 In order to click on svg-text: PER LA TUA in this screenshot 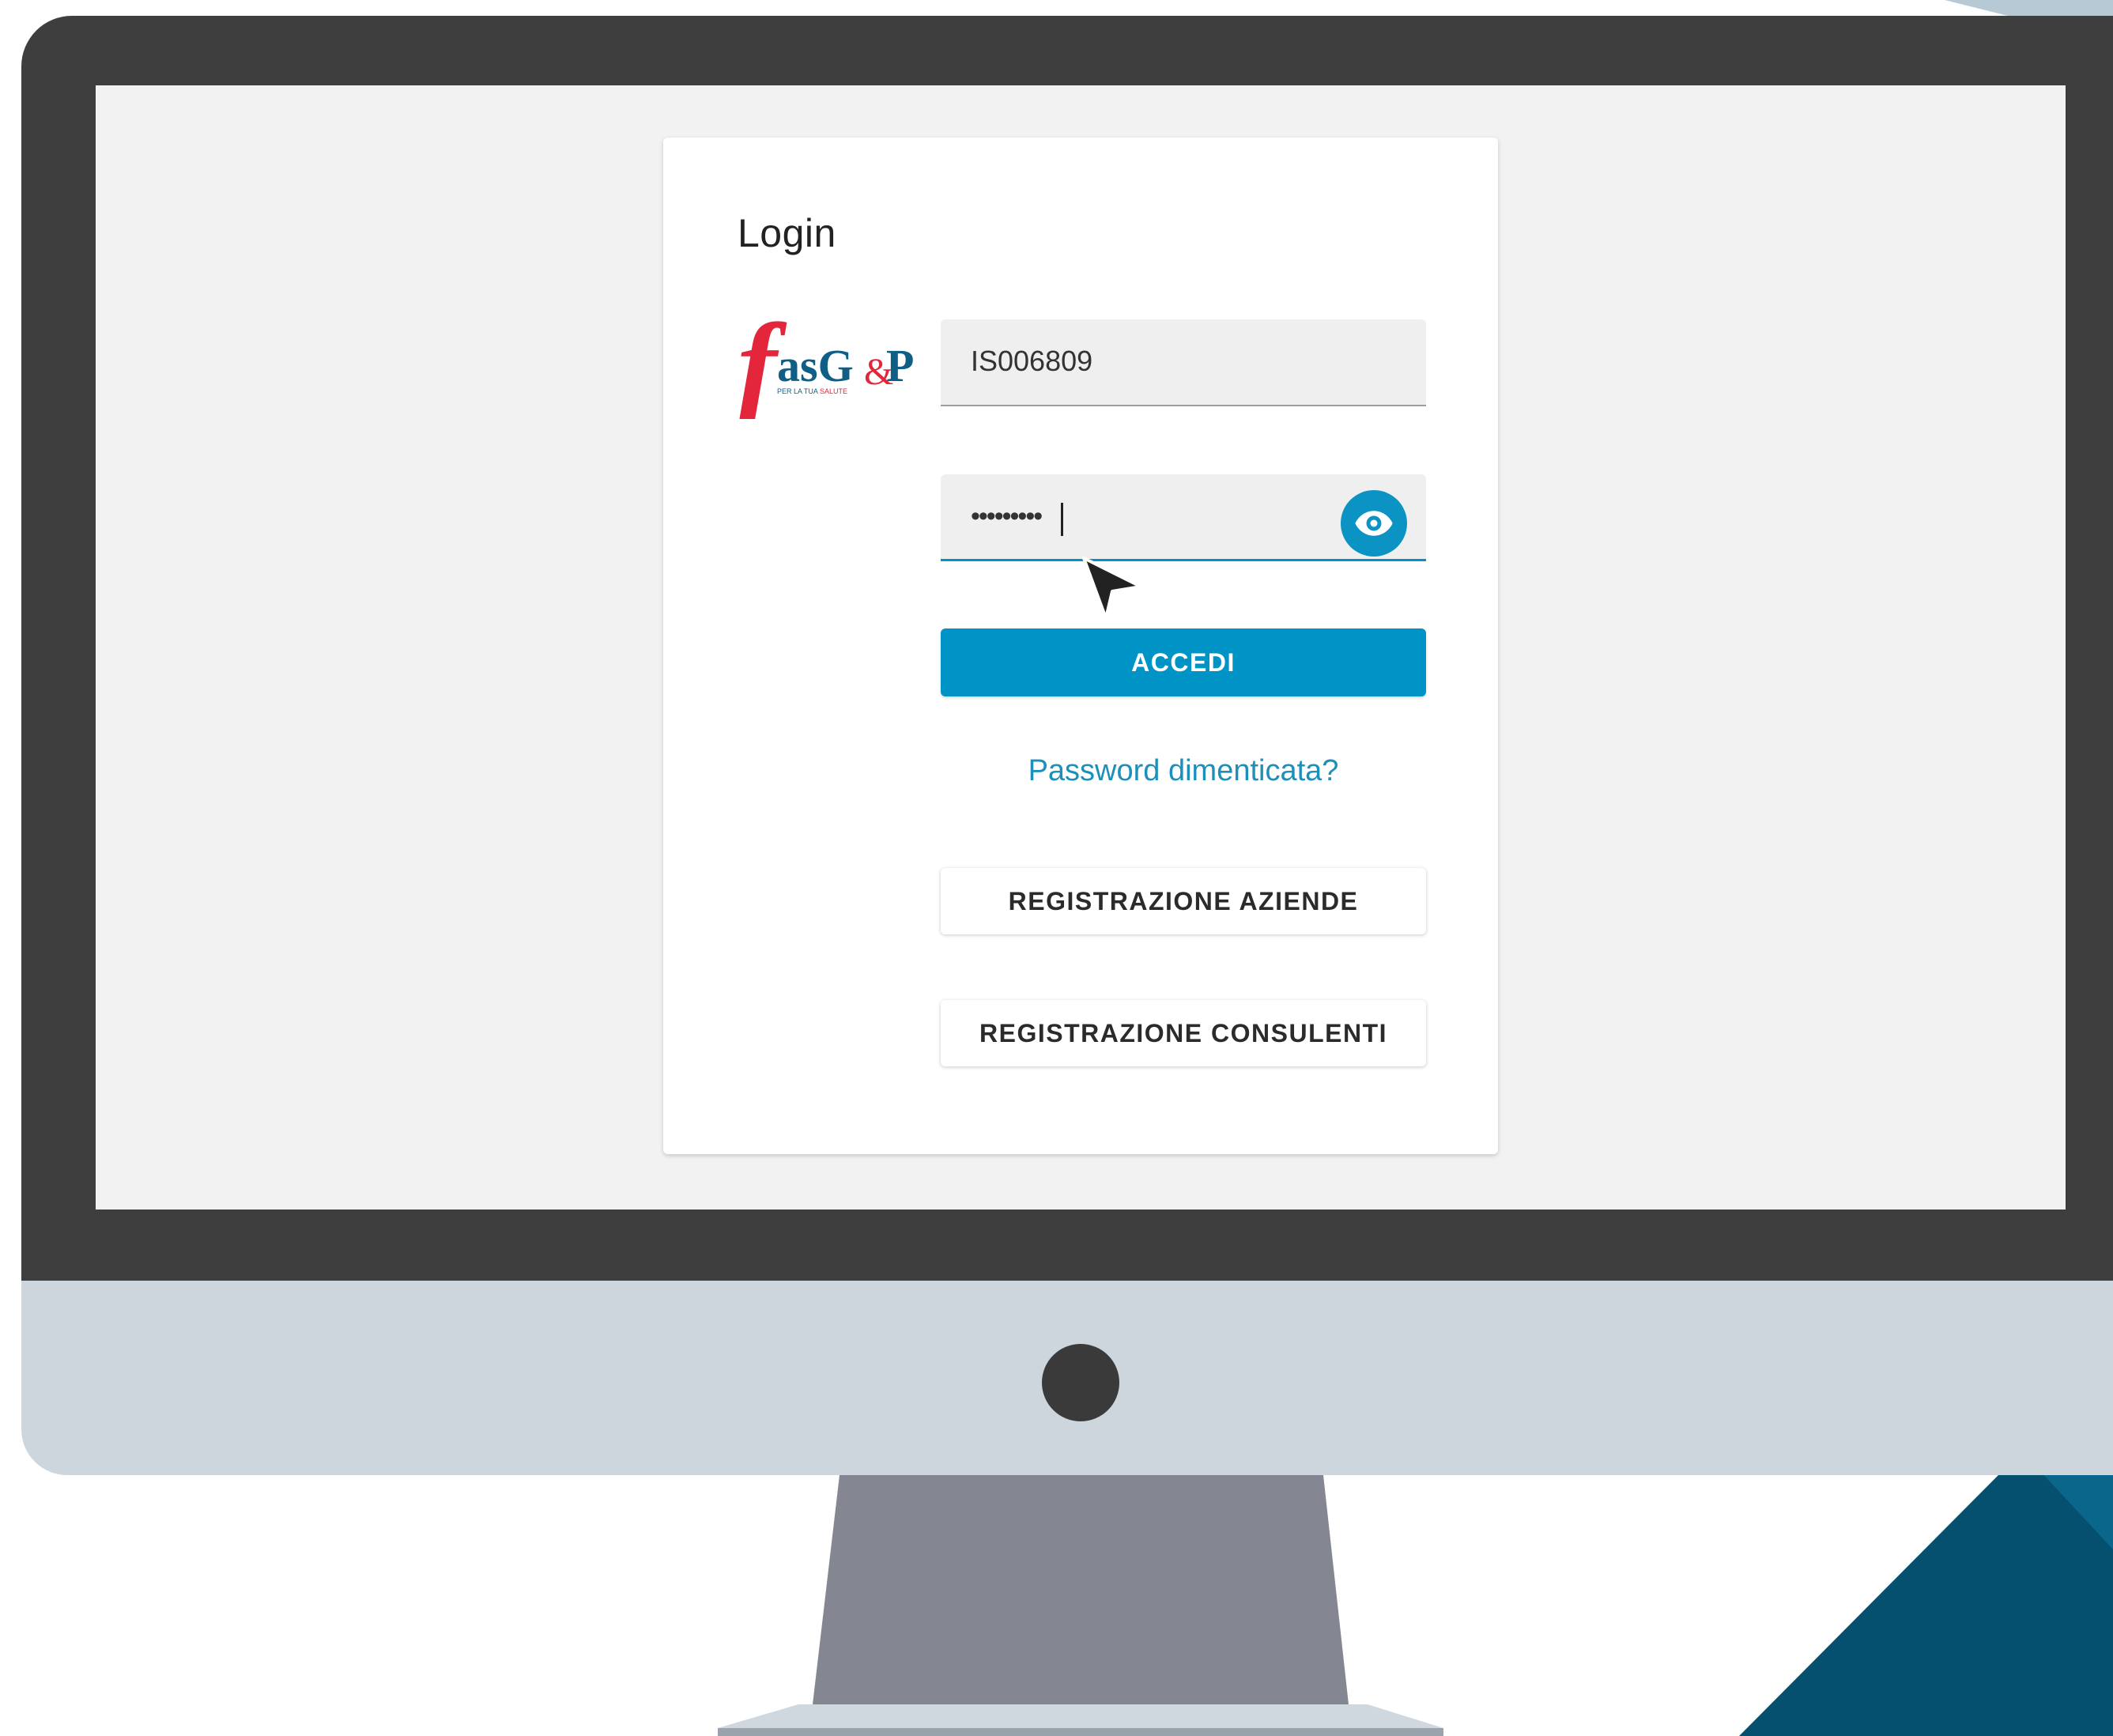, I will do `click(797, 391)`.